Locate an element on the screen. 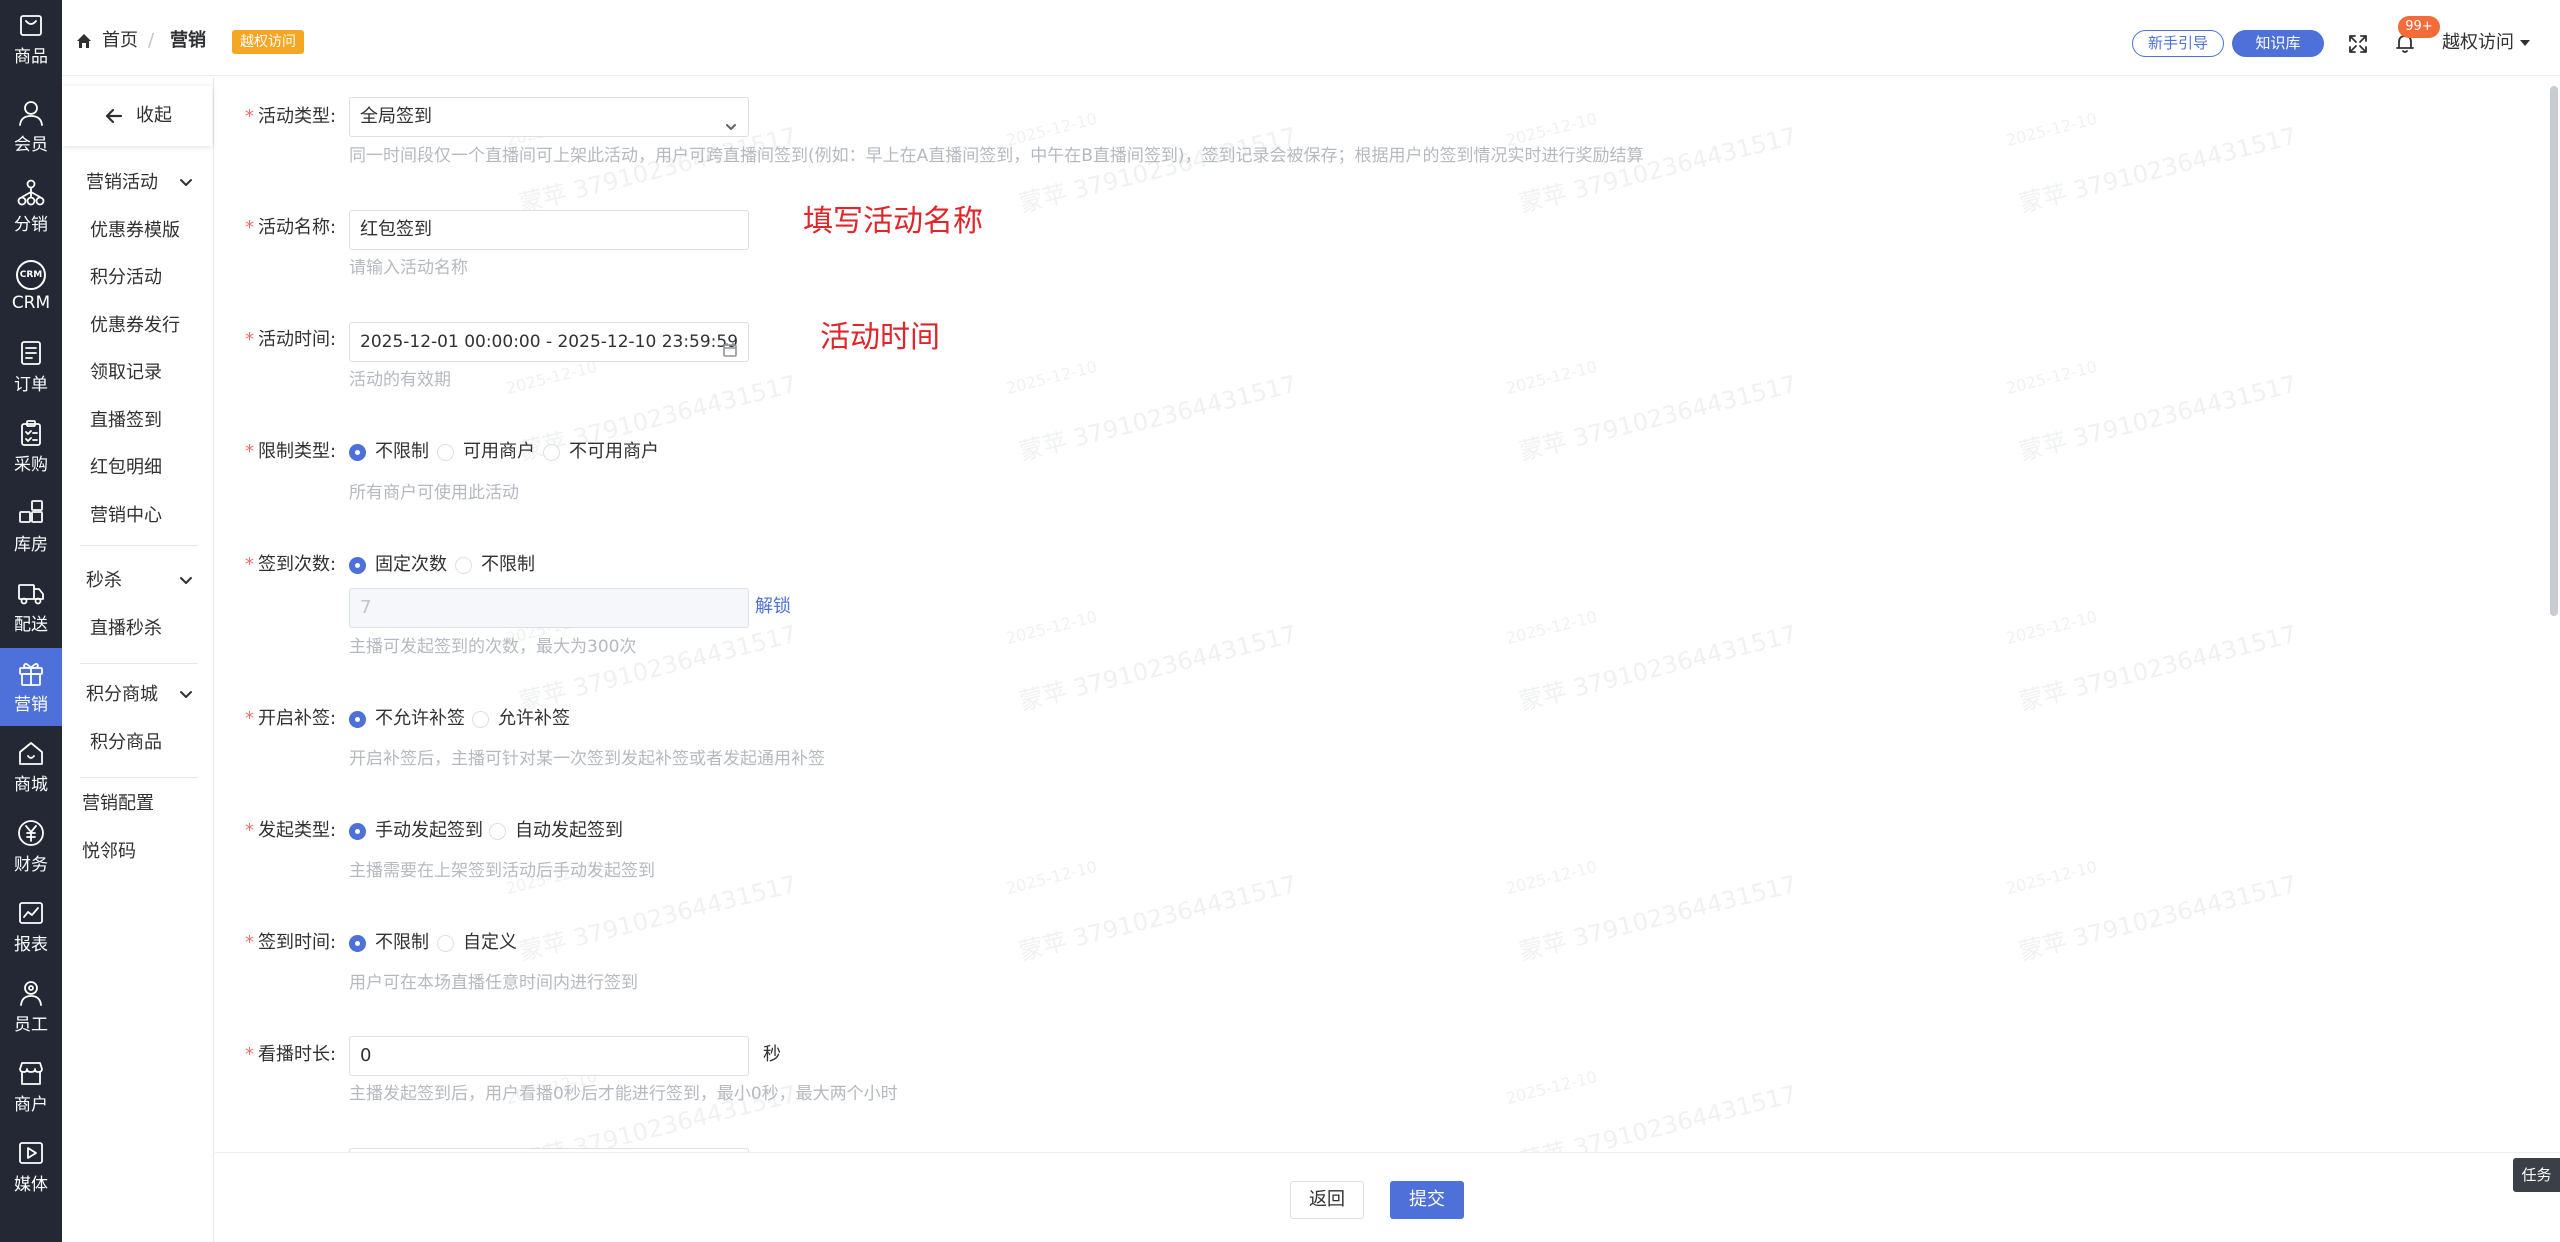  rail-item-member: 会员 is located at coordinates (31, 127).